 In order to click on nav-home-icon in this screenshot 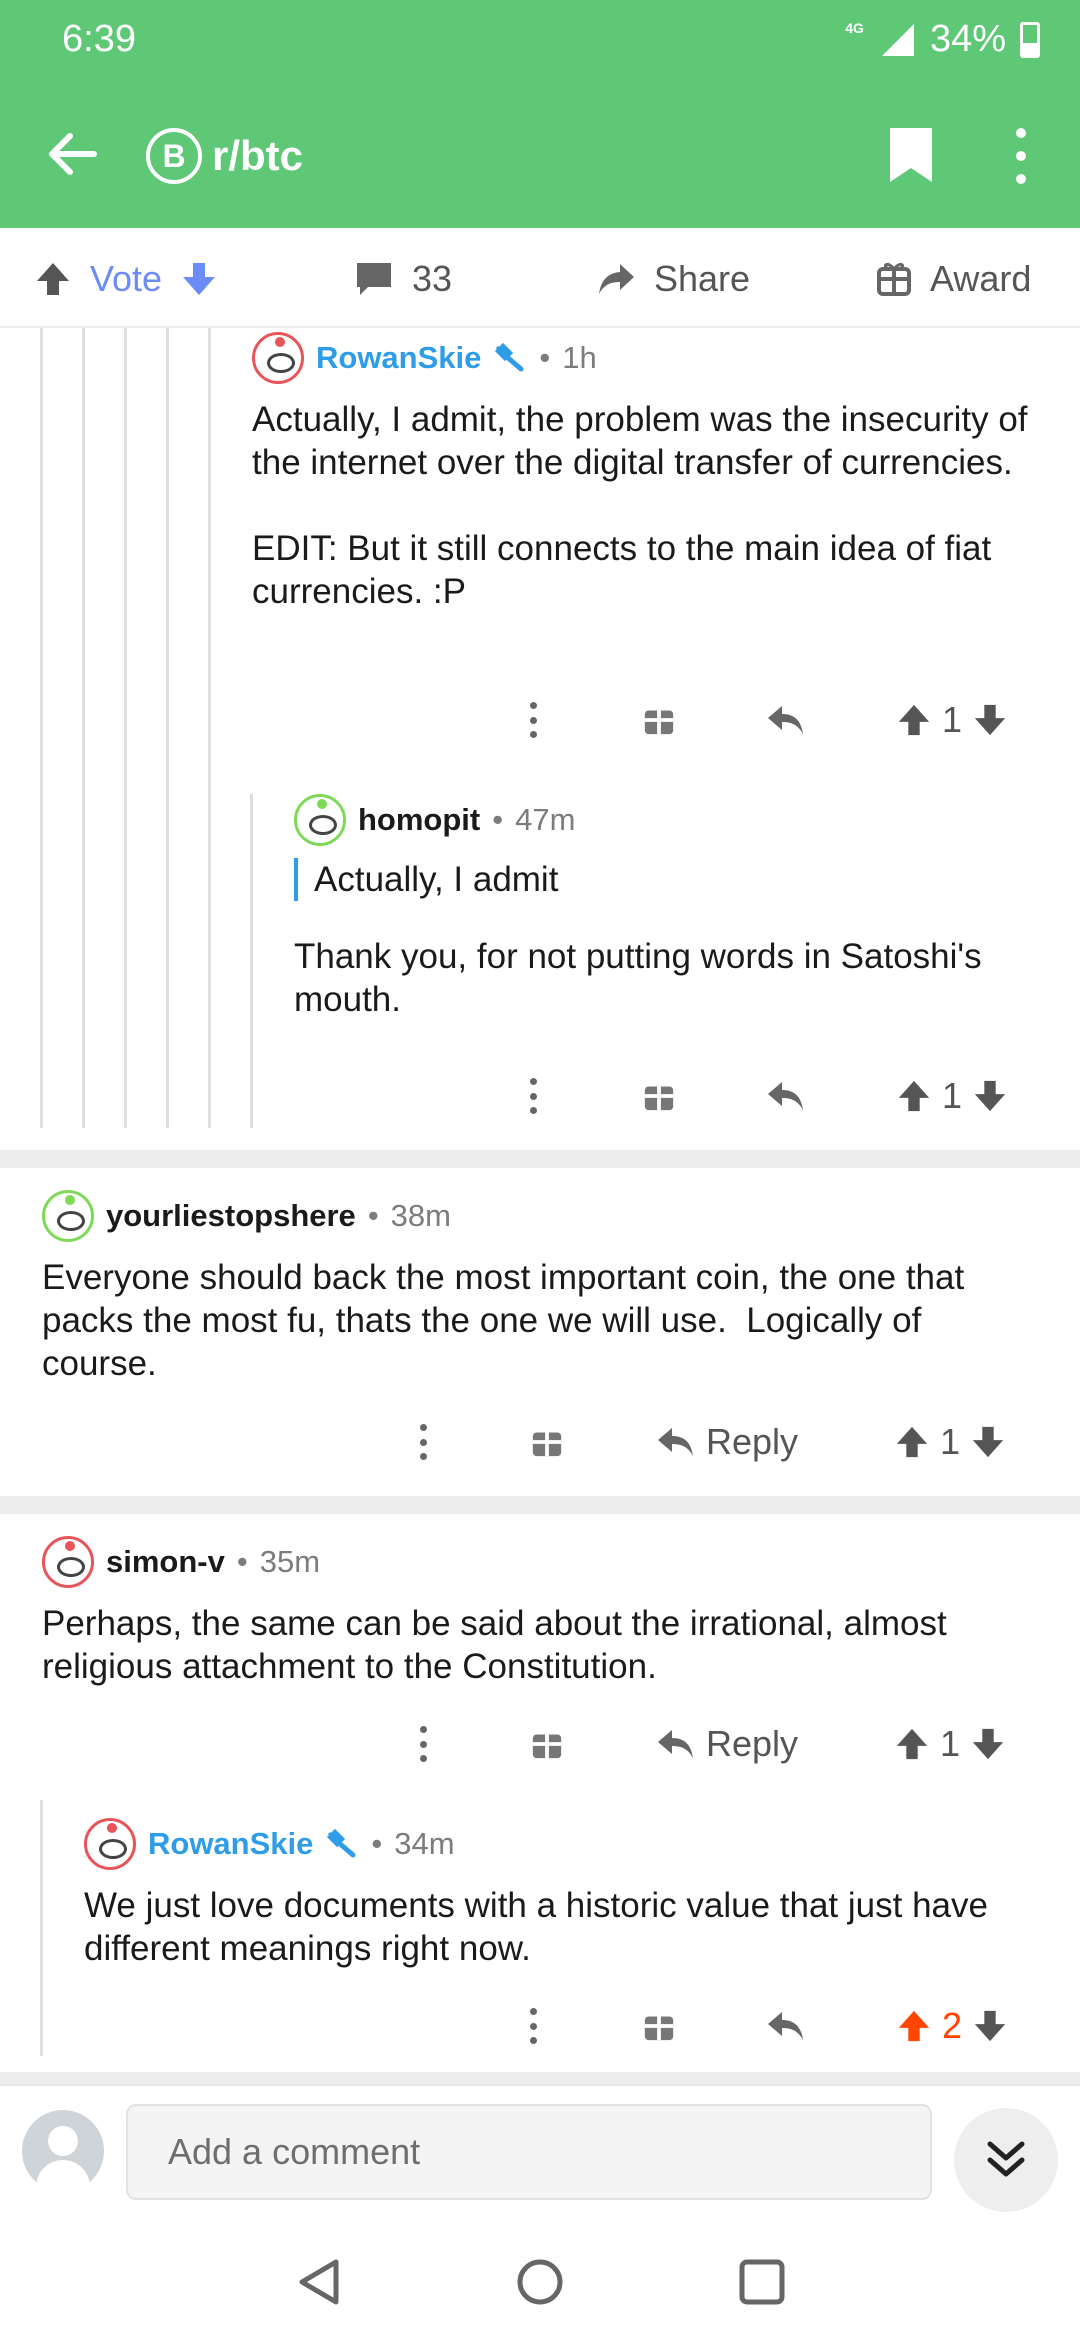, I will do `click(540, 2282)`.